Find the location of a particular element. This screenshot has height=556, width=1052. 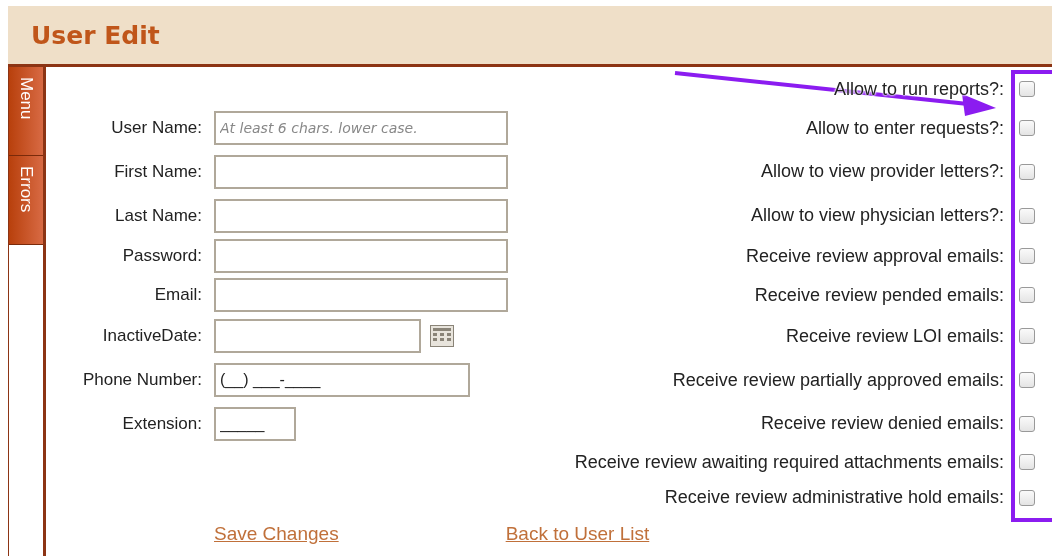

field-label: Last Name: is located at coordinates (158, 215).